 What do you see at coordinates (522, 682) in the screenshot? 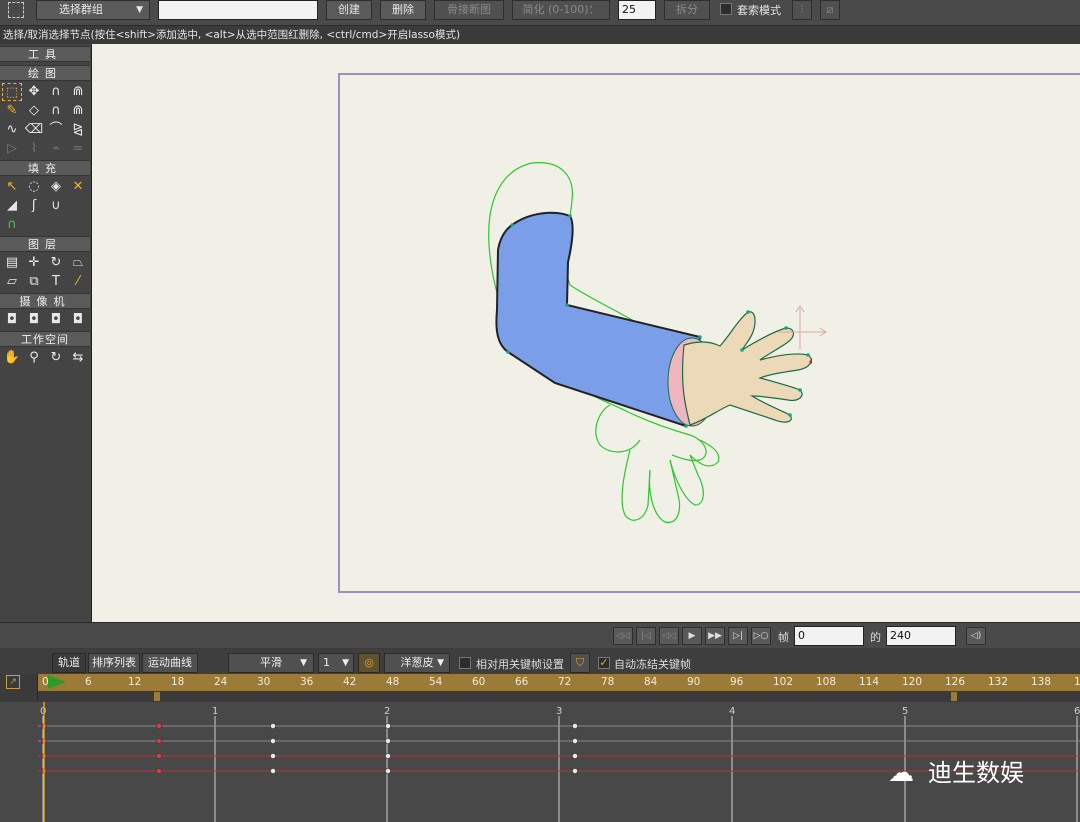
I see `ruler-tick-label: 66` at bounding box center [522, 682].